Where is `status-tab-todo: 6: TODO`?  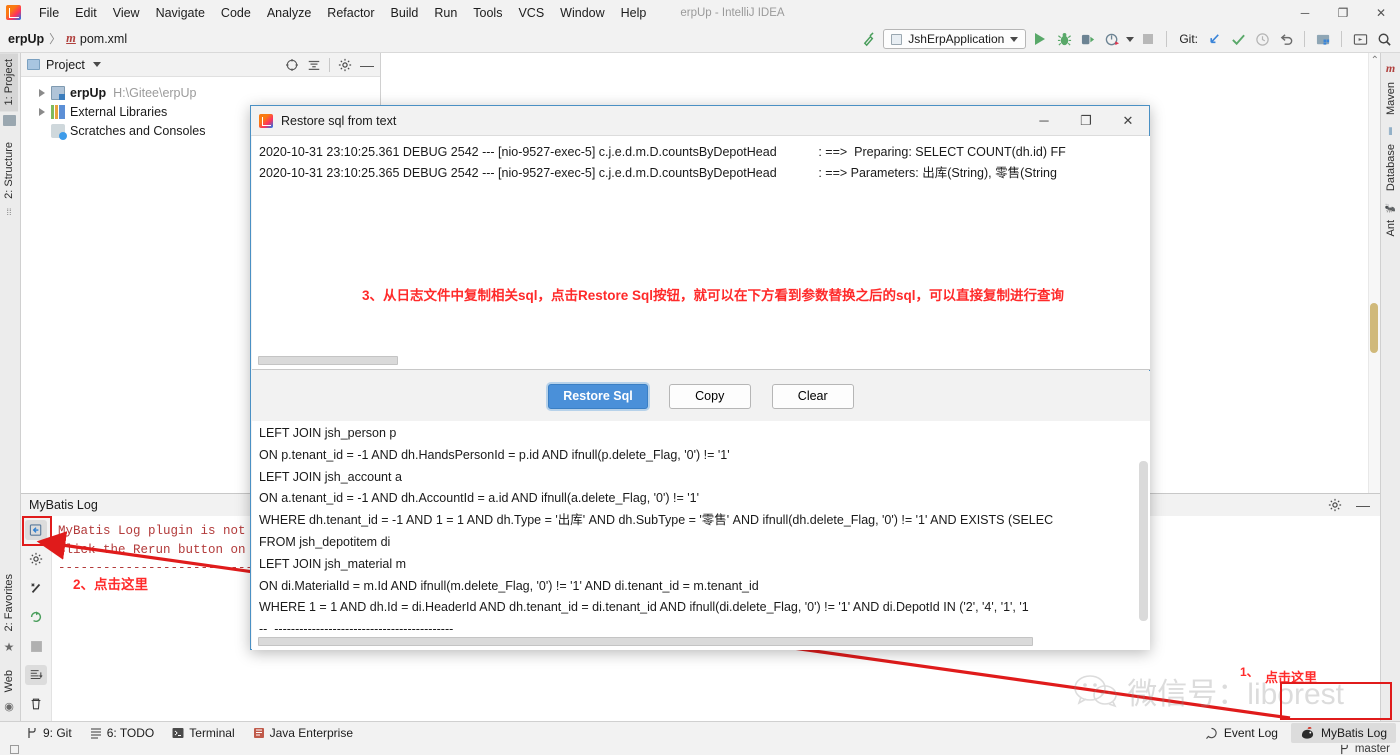 status-tab-todo: 6: TODO is located at coordinates (122, 733).